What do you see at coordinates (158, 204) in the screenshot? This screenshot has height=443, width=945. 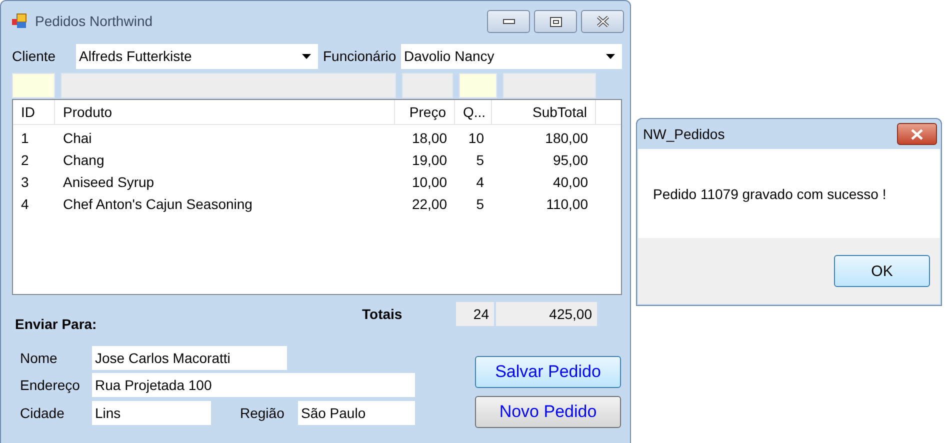 I see `table-cell-text: Chef Anton's Cajun Seasoning` at bounding box center [158, 204].